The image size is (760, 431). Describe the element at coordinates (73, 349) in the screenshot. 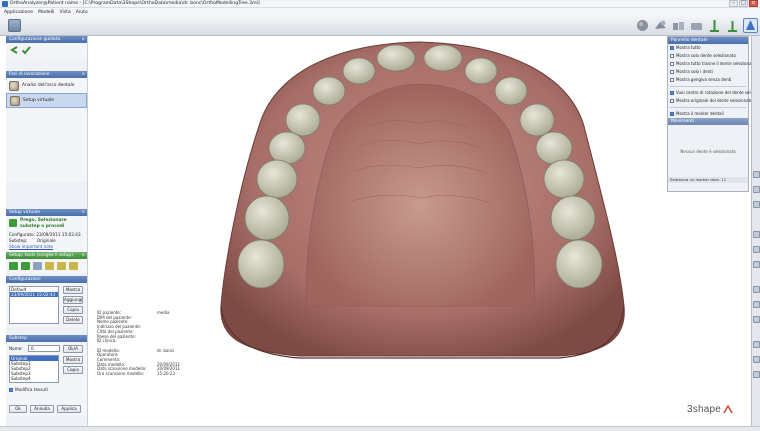

I see `substep-rename-button: Ok/A` at that location.